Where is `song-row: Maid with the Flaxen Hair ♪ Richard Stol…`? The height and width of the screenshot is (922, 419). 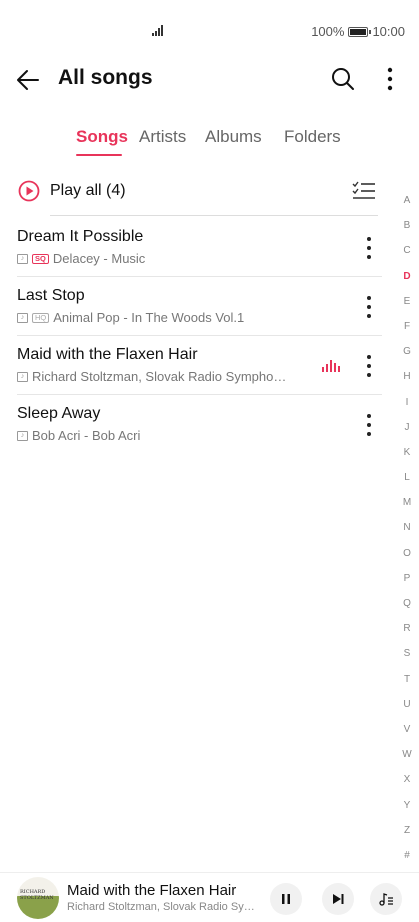
song-row: Maid with the Flaxen Hair ♪ Richard Stol… is located at coordinates (200, 365).